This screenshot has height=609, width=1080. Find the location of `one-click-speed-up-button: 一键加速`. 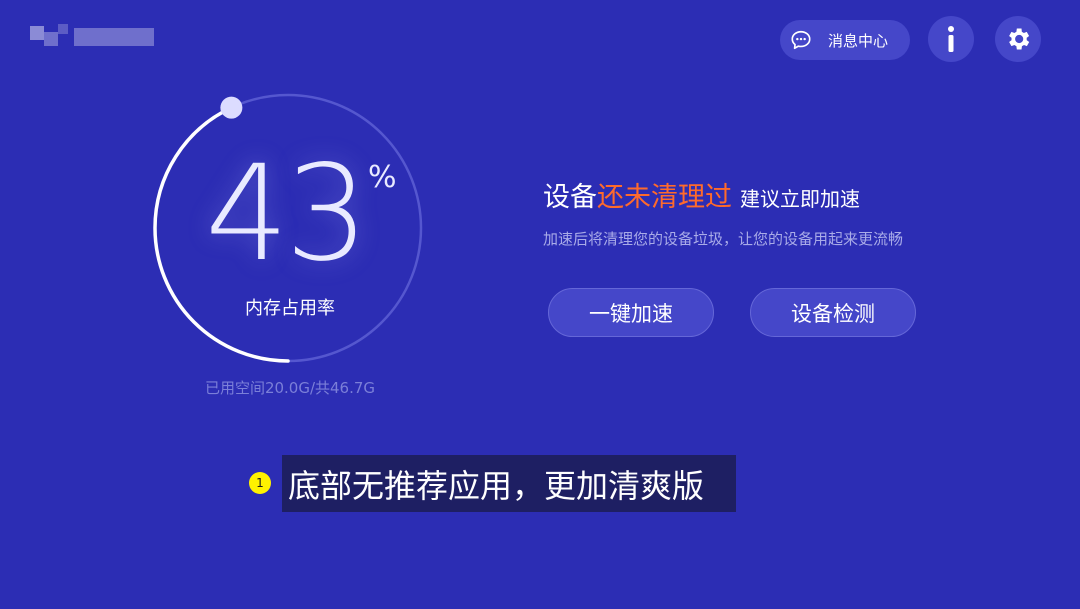

one-click-speed-up-button: 一键加速 is located at coordinates (631, 312).